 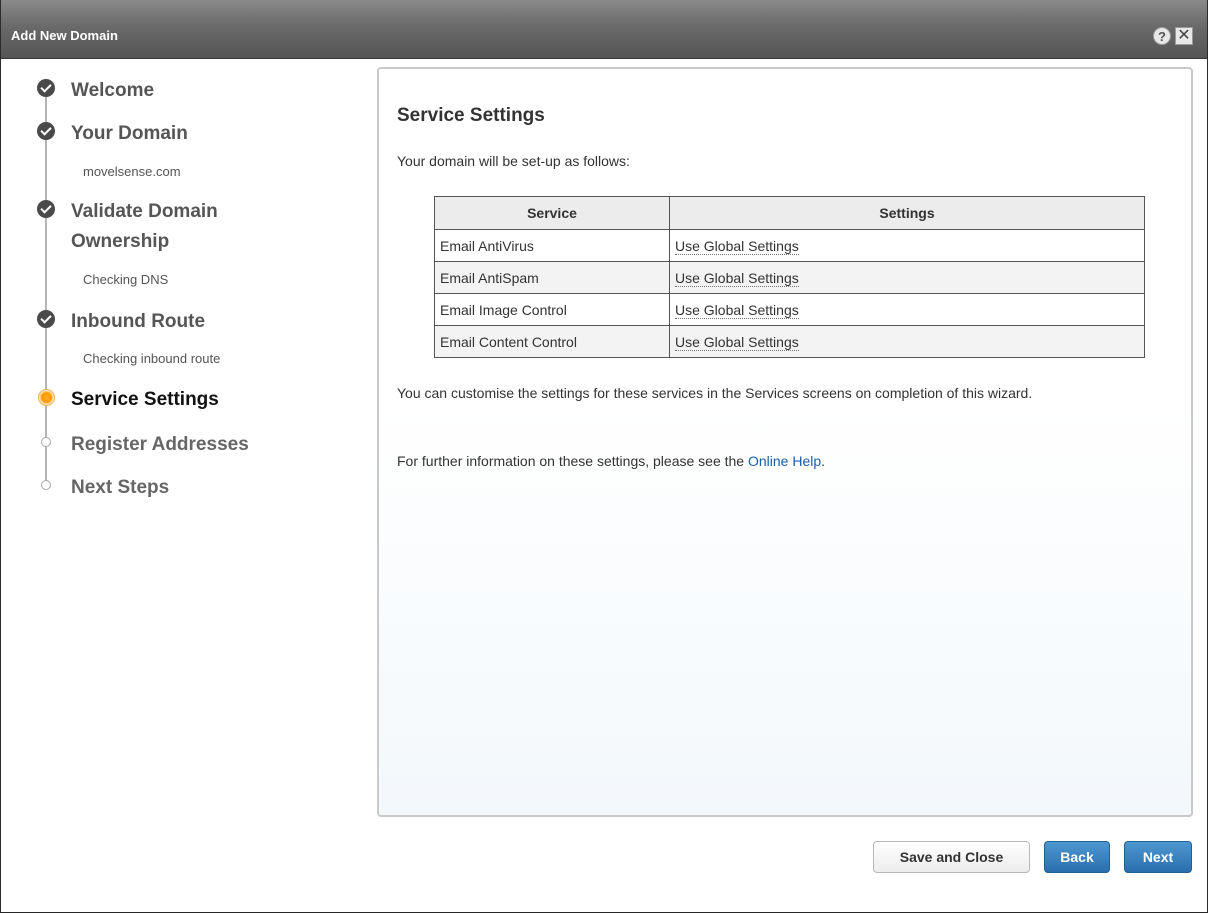 I want to click on step-label-line2: Ownership, so click(x=120, y=241).